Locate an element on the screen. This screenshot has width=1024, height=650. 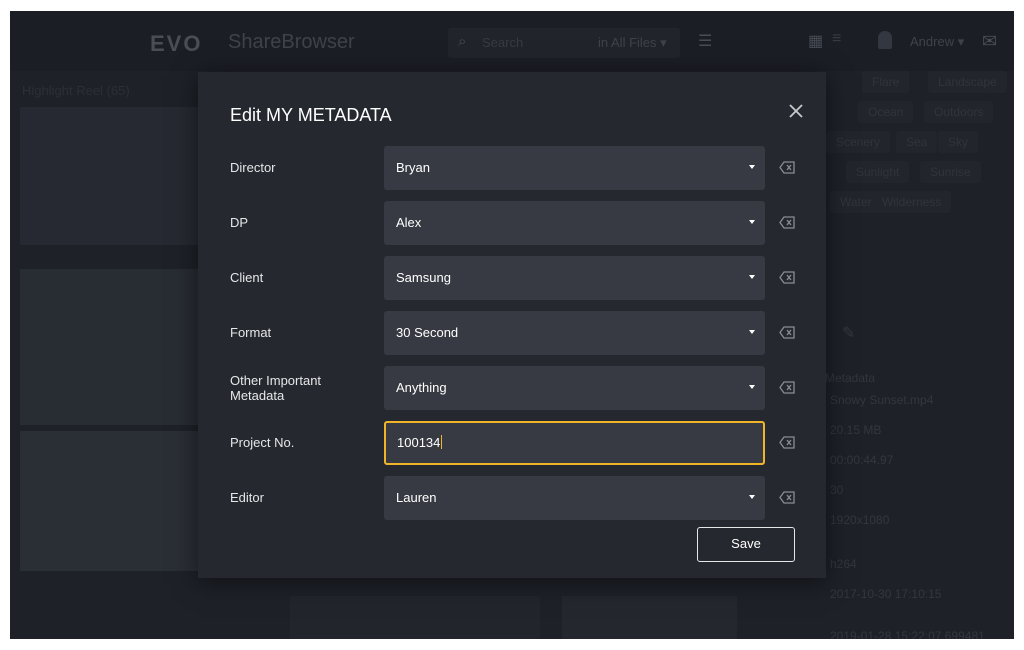
field-value: 30 Second is located at coordinates (427, 332).